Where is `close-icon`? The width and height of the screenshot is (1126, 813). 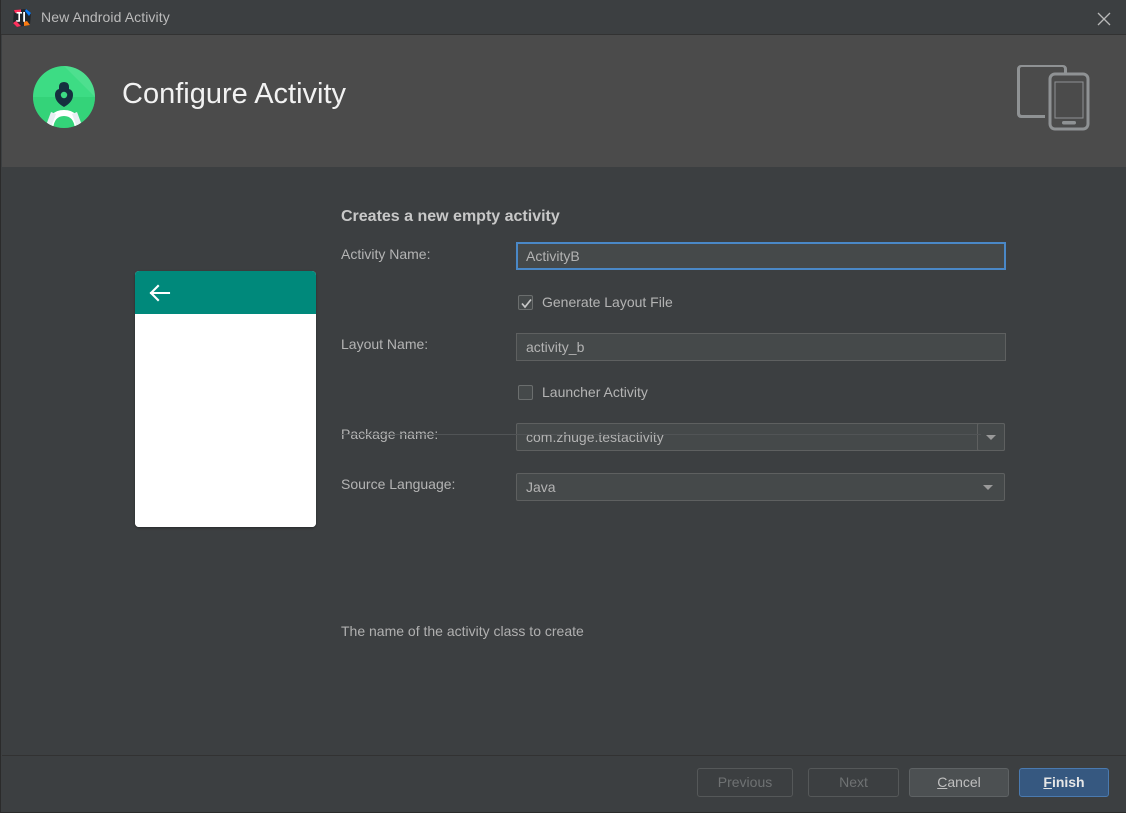 close-icon is located at coordinates (1103, 17).